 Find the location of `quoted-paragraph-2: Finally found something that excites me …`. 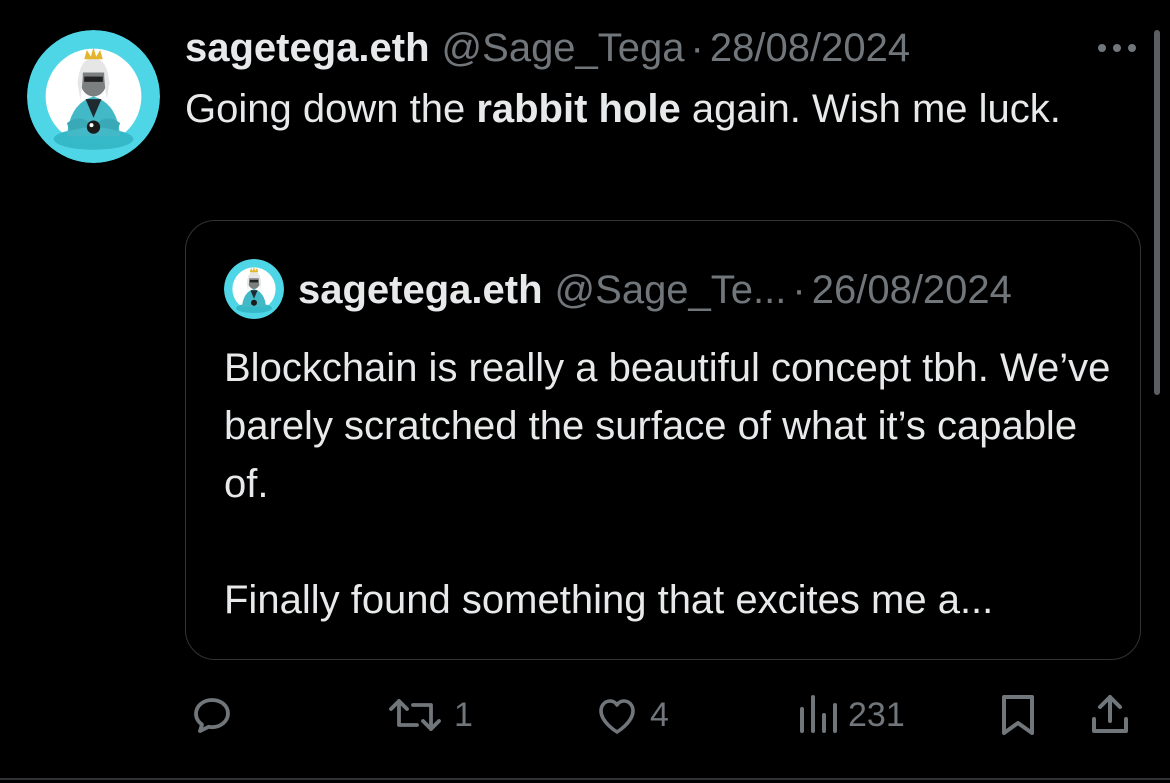

quoted-paragraph-2: Finally found something that excites me … is located at coordinates (609, 600).